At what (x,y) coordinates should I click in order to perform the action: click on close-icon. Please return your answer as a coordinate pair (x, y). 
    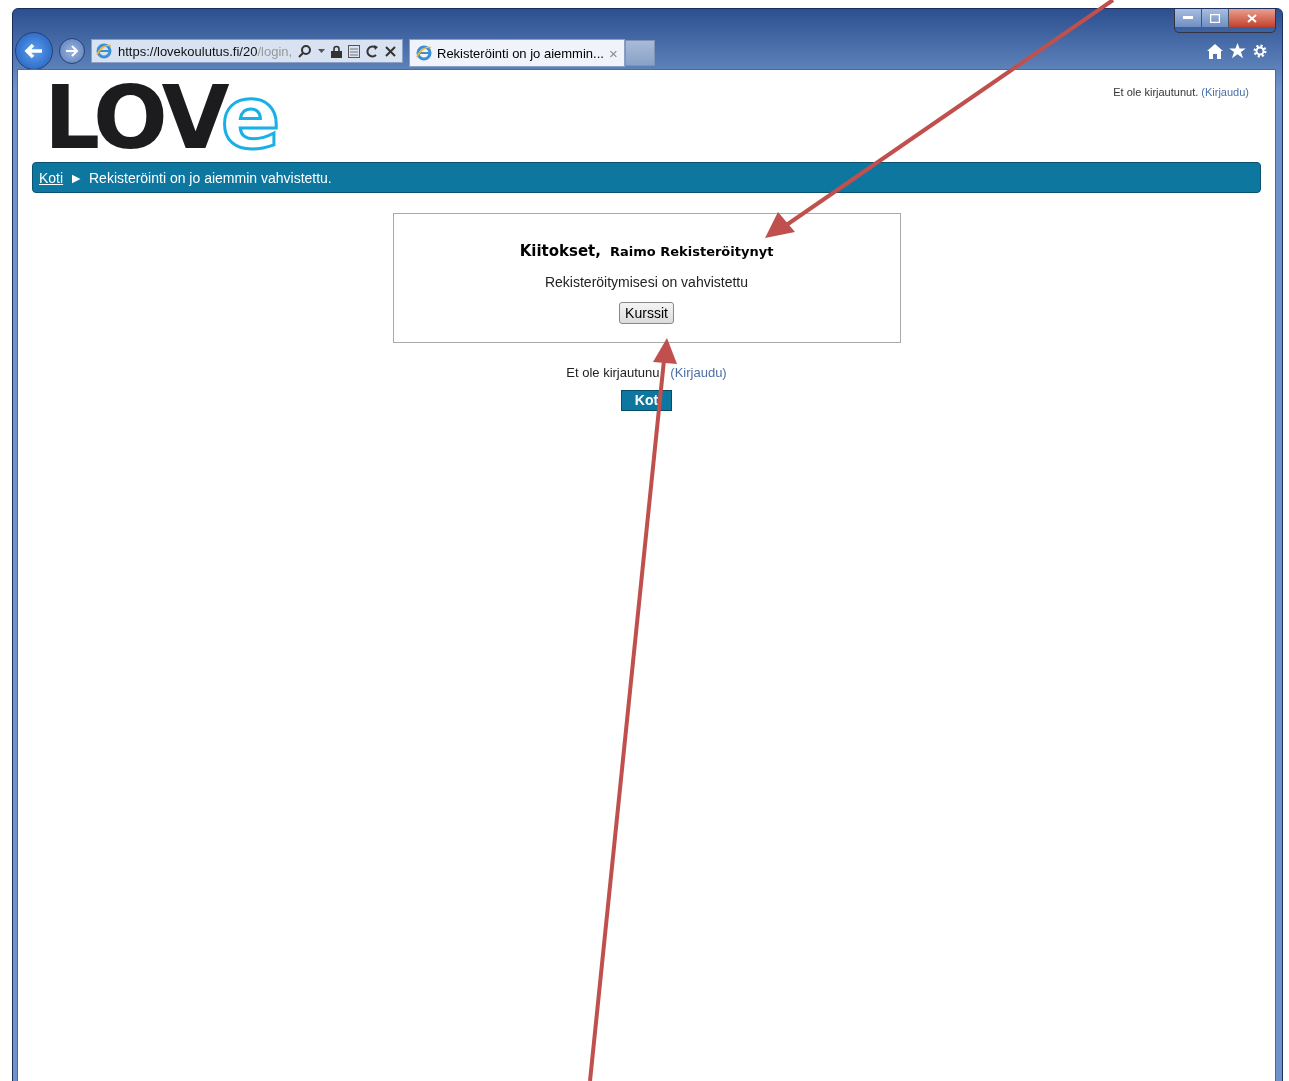
    Looking at the image, I should click on (1252, 18).